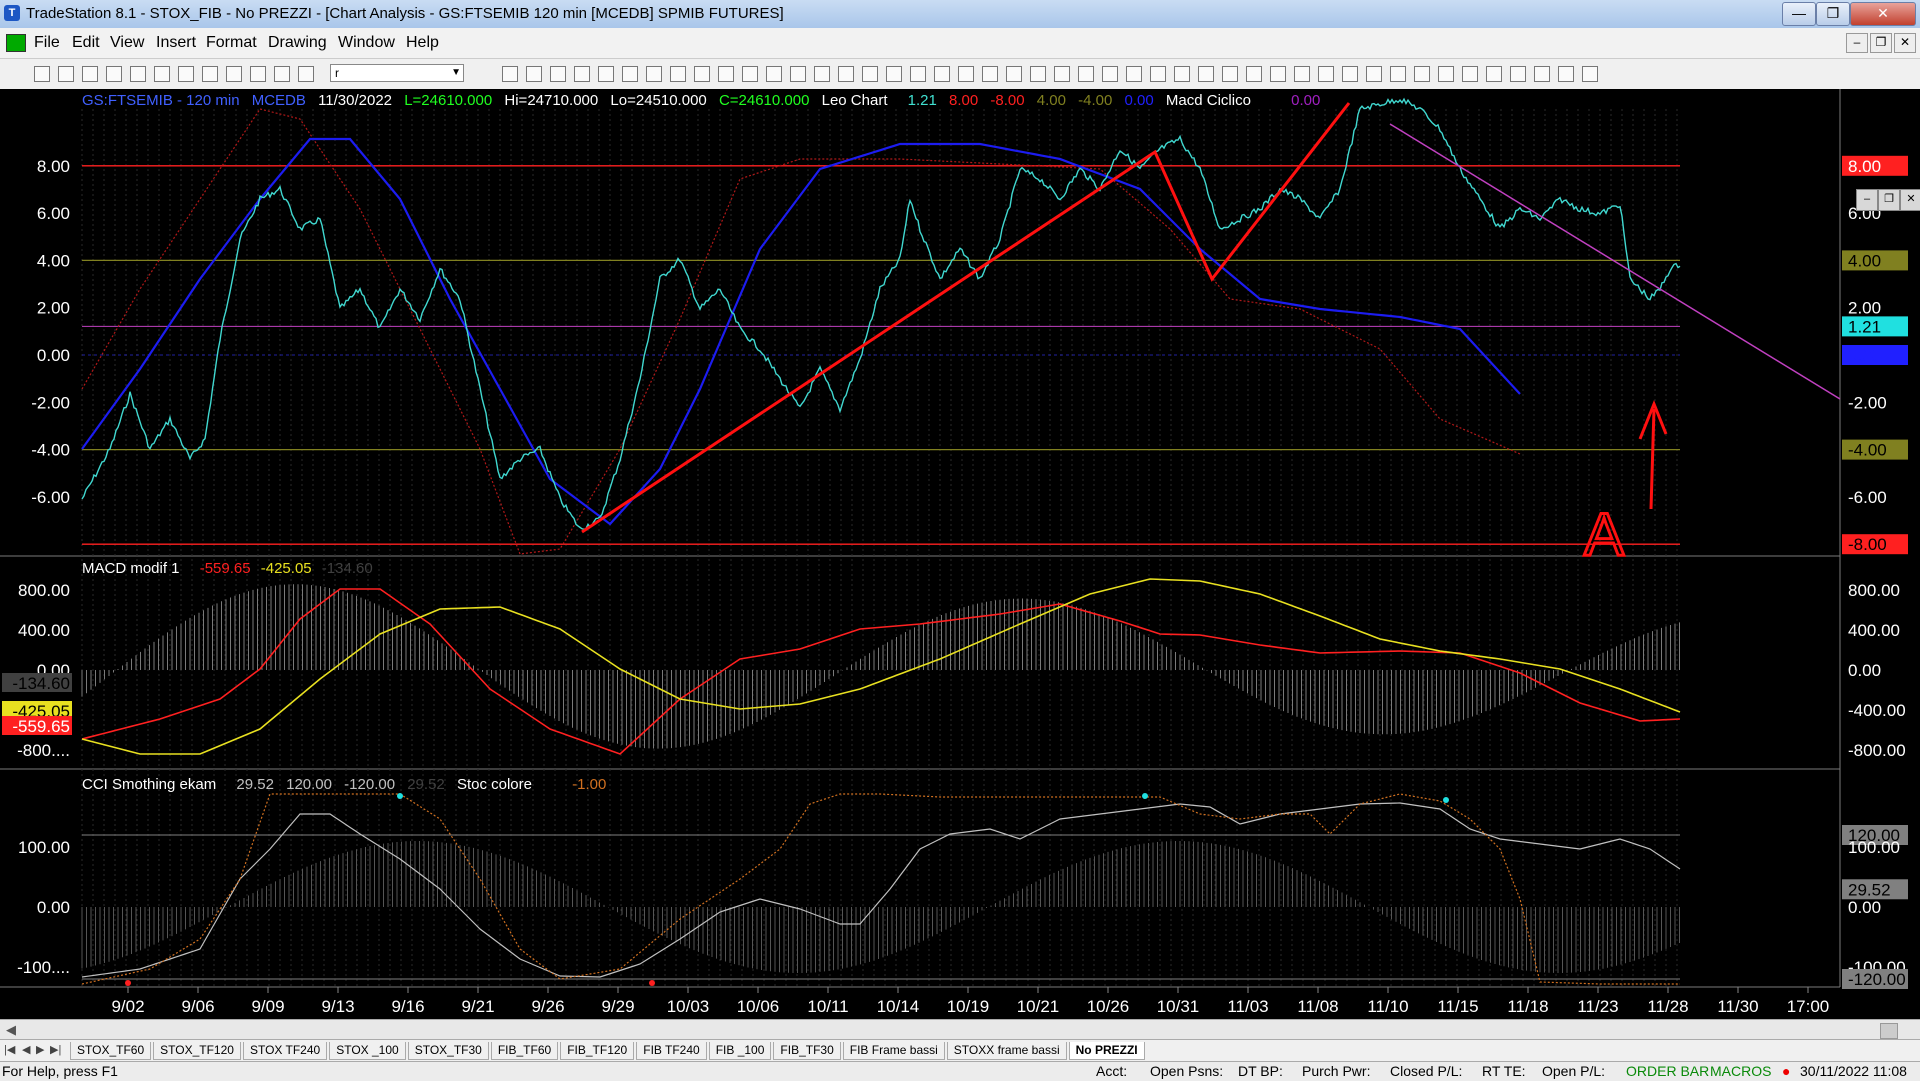 This screenshot has width=1920, height=1081. Describe the element at coordinates (1006, 1051) in the screenshot. I see `tab-stoxx-frame-bassi: STOXX frame bassi` at that location.